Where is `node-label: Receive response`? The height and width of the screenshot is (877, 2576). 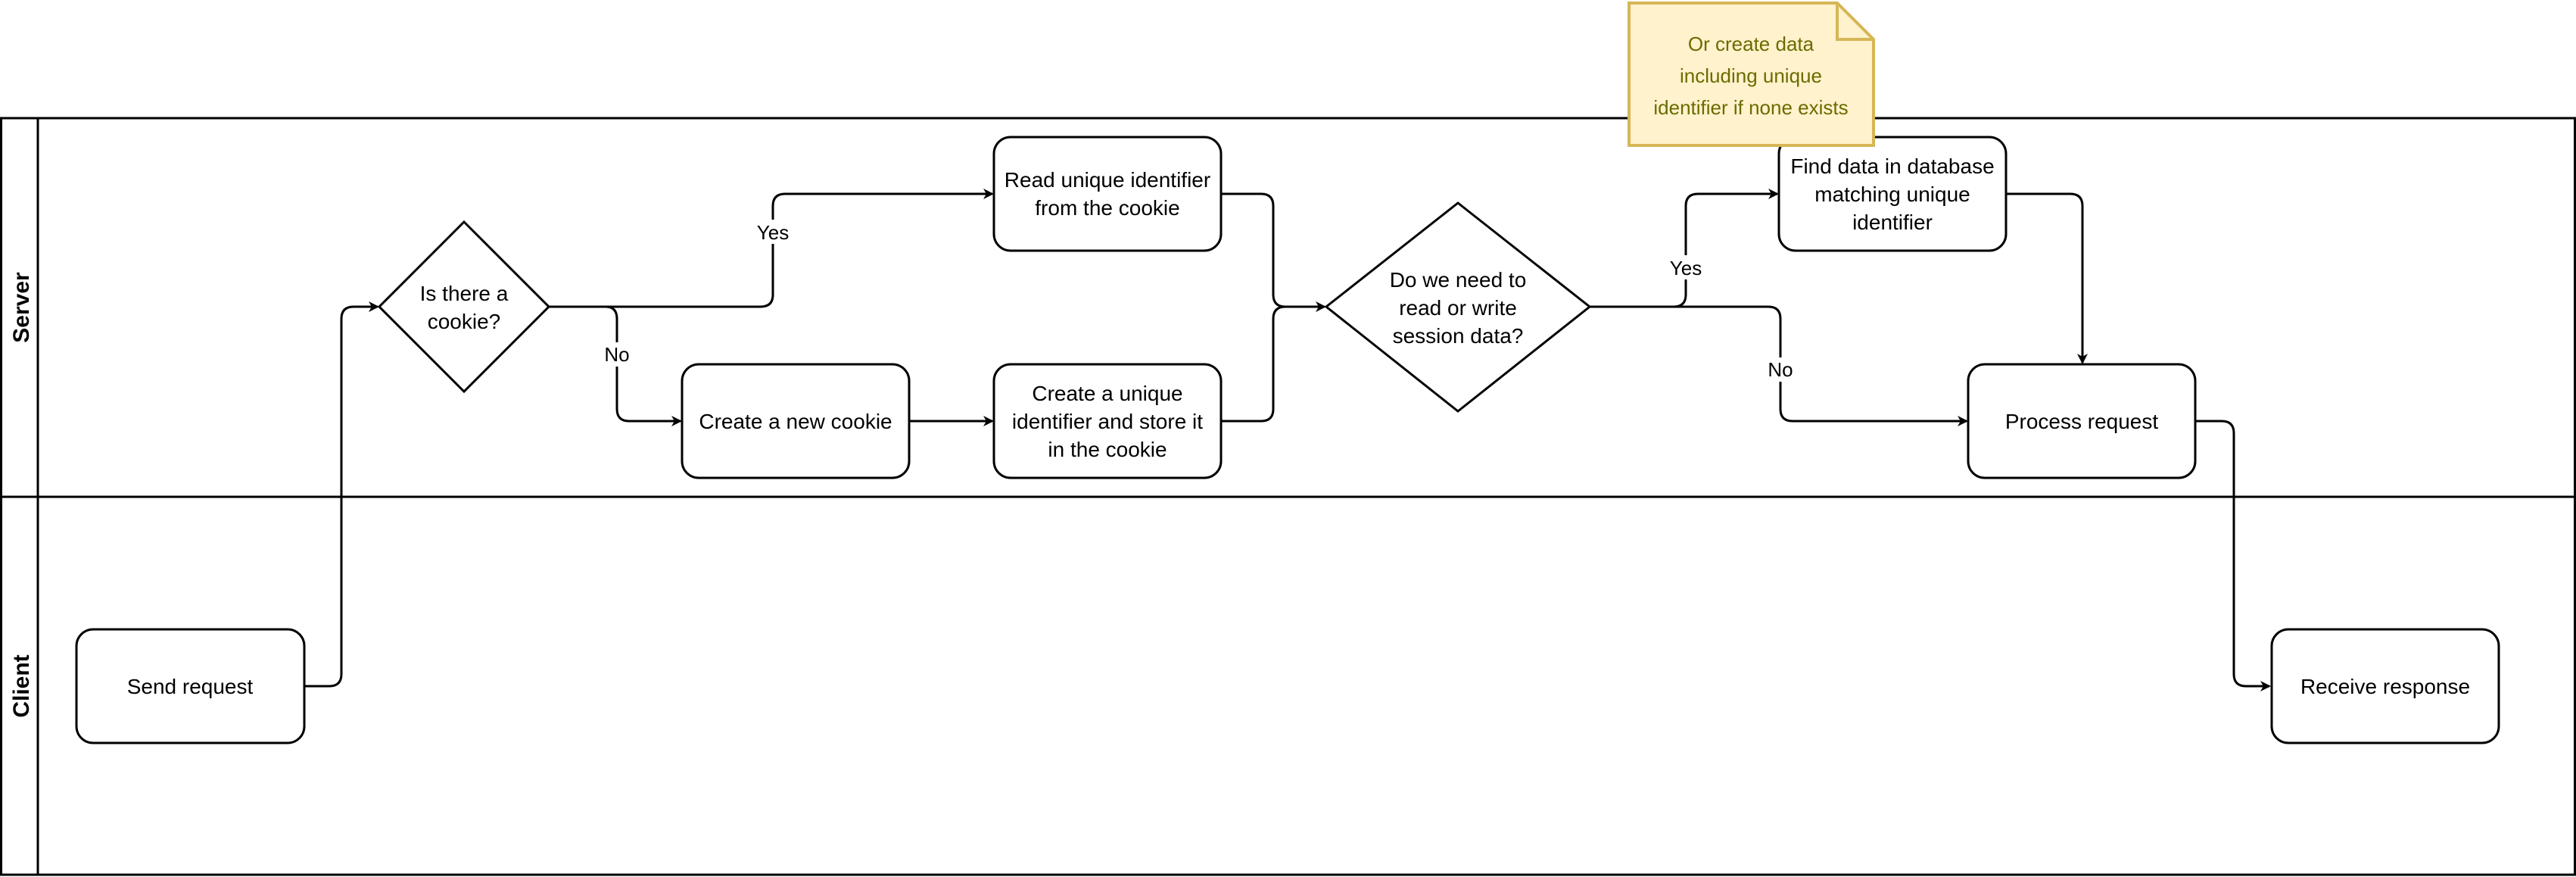
node-label: Receive response is located at coordinates (2385, 686).